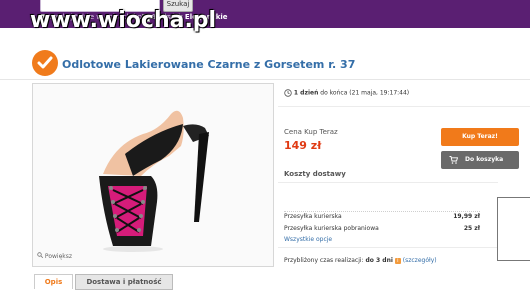  I want to click on time-left: 1 dzień do końca (21 maja, 19:17:44), so click(346, 93).